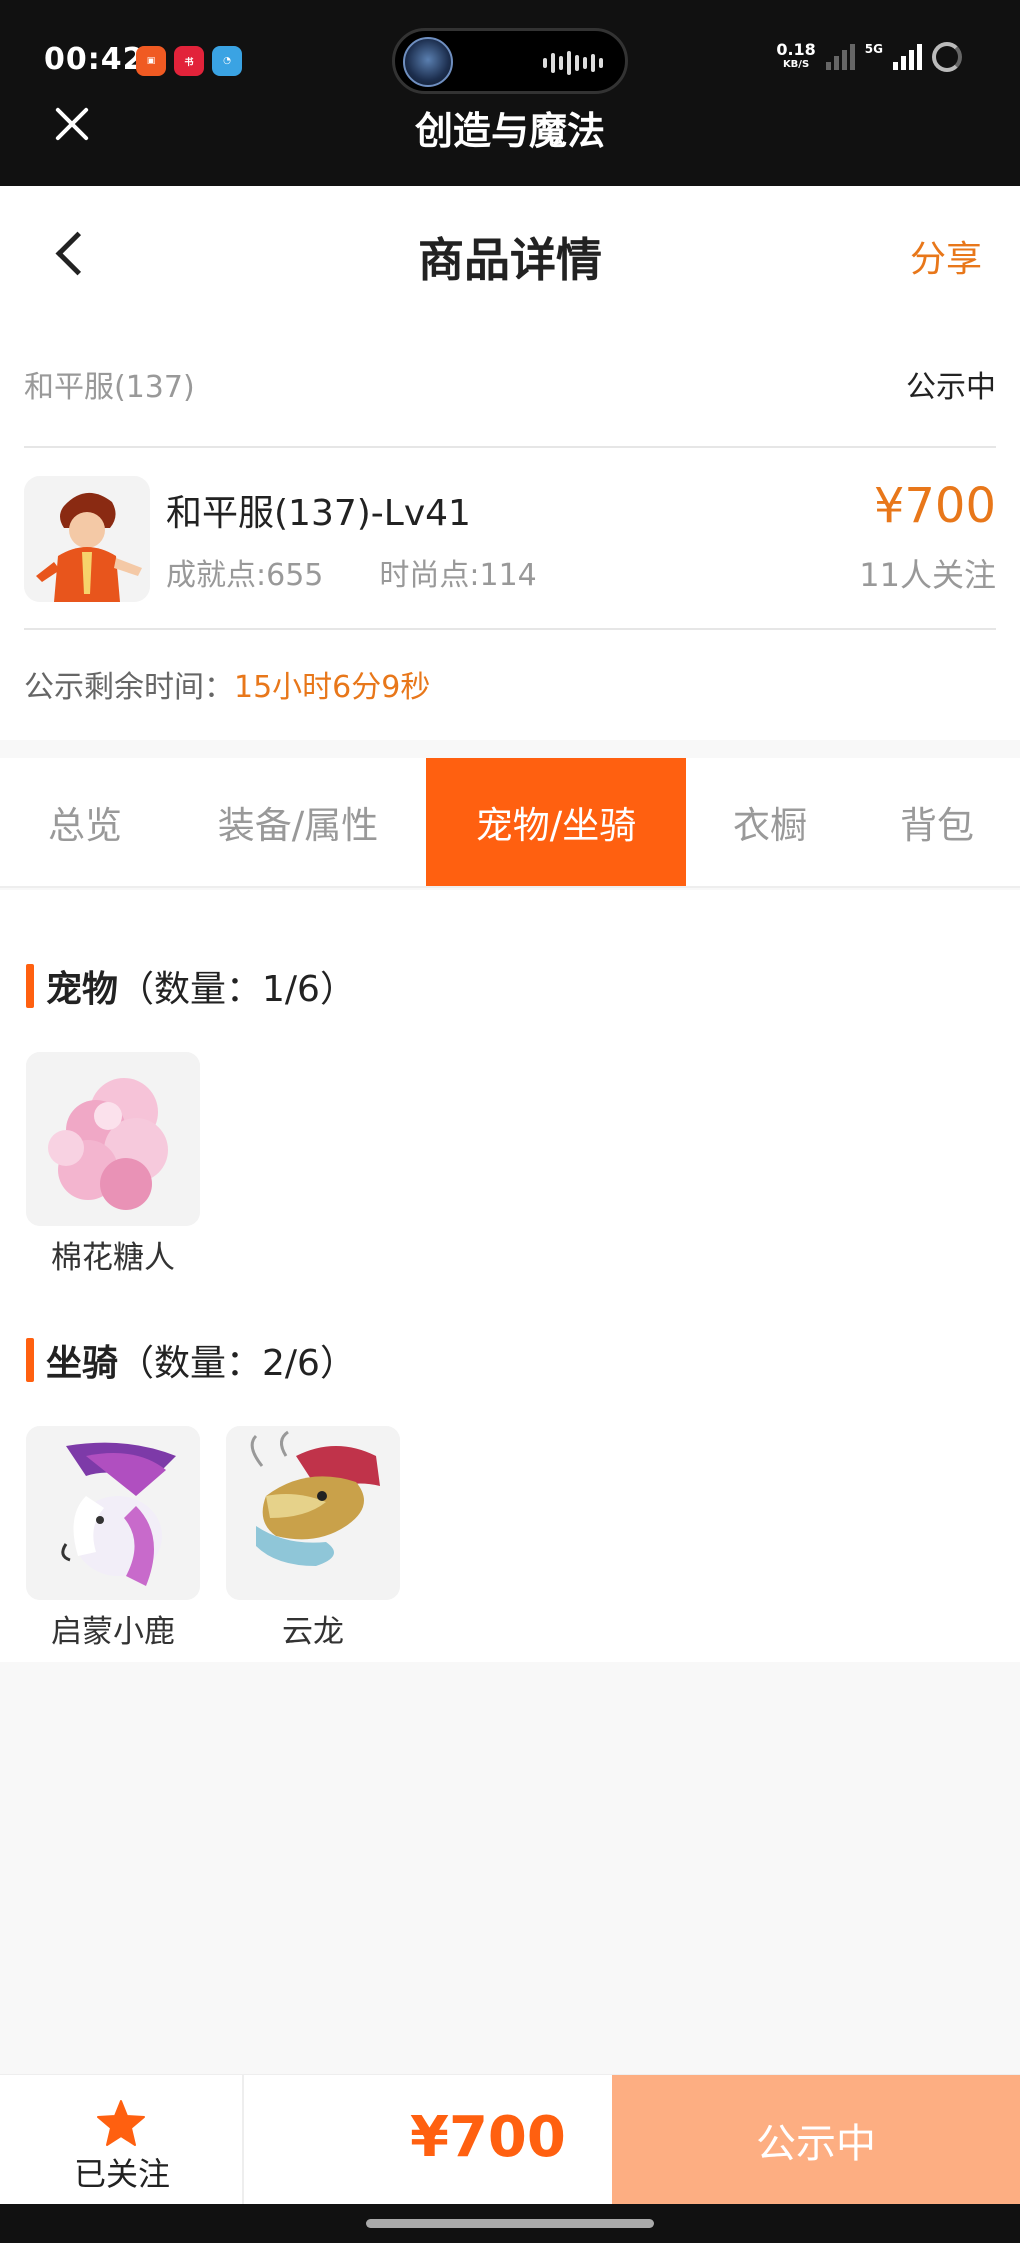 This screenshot has height=2243, width=1020. Describe the element at coordinates (869, 57) in the screenshot. I see `system-status: 0.18 KB/S 5G` at that location.